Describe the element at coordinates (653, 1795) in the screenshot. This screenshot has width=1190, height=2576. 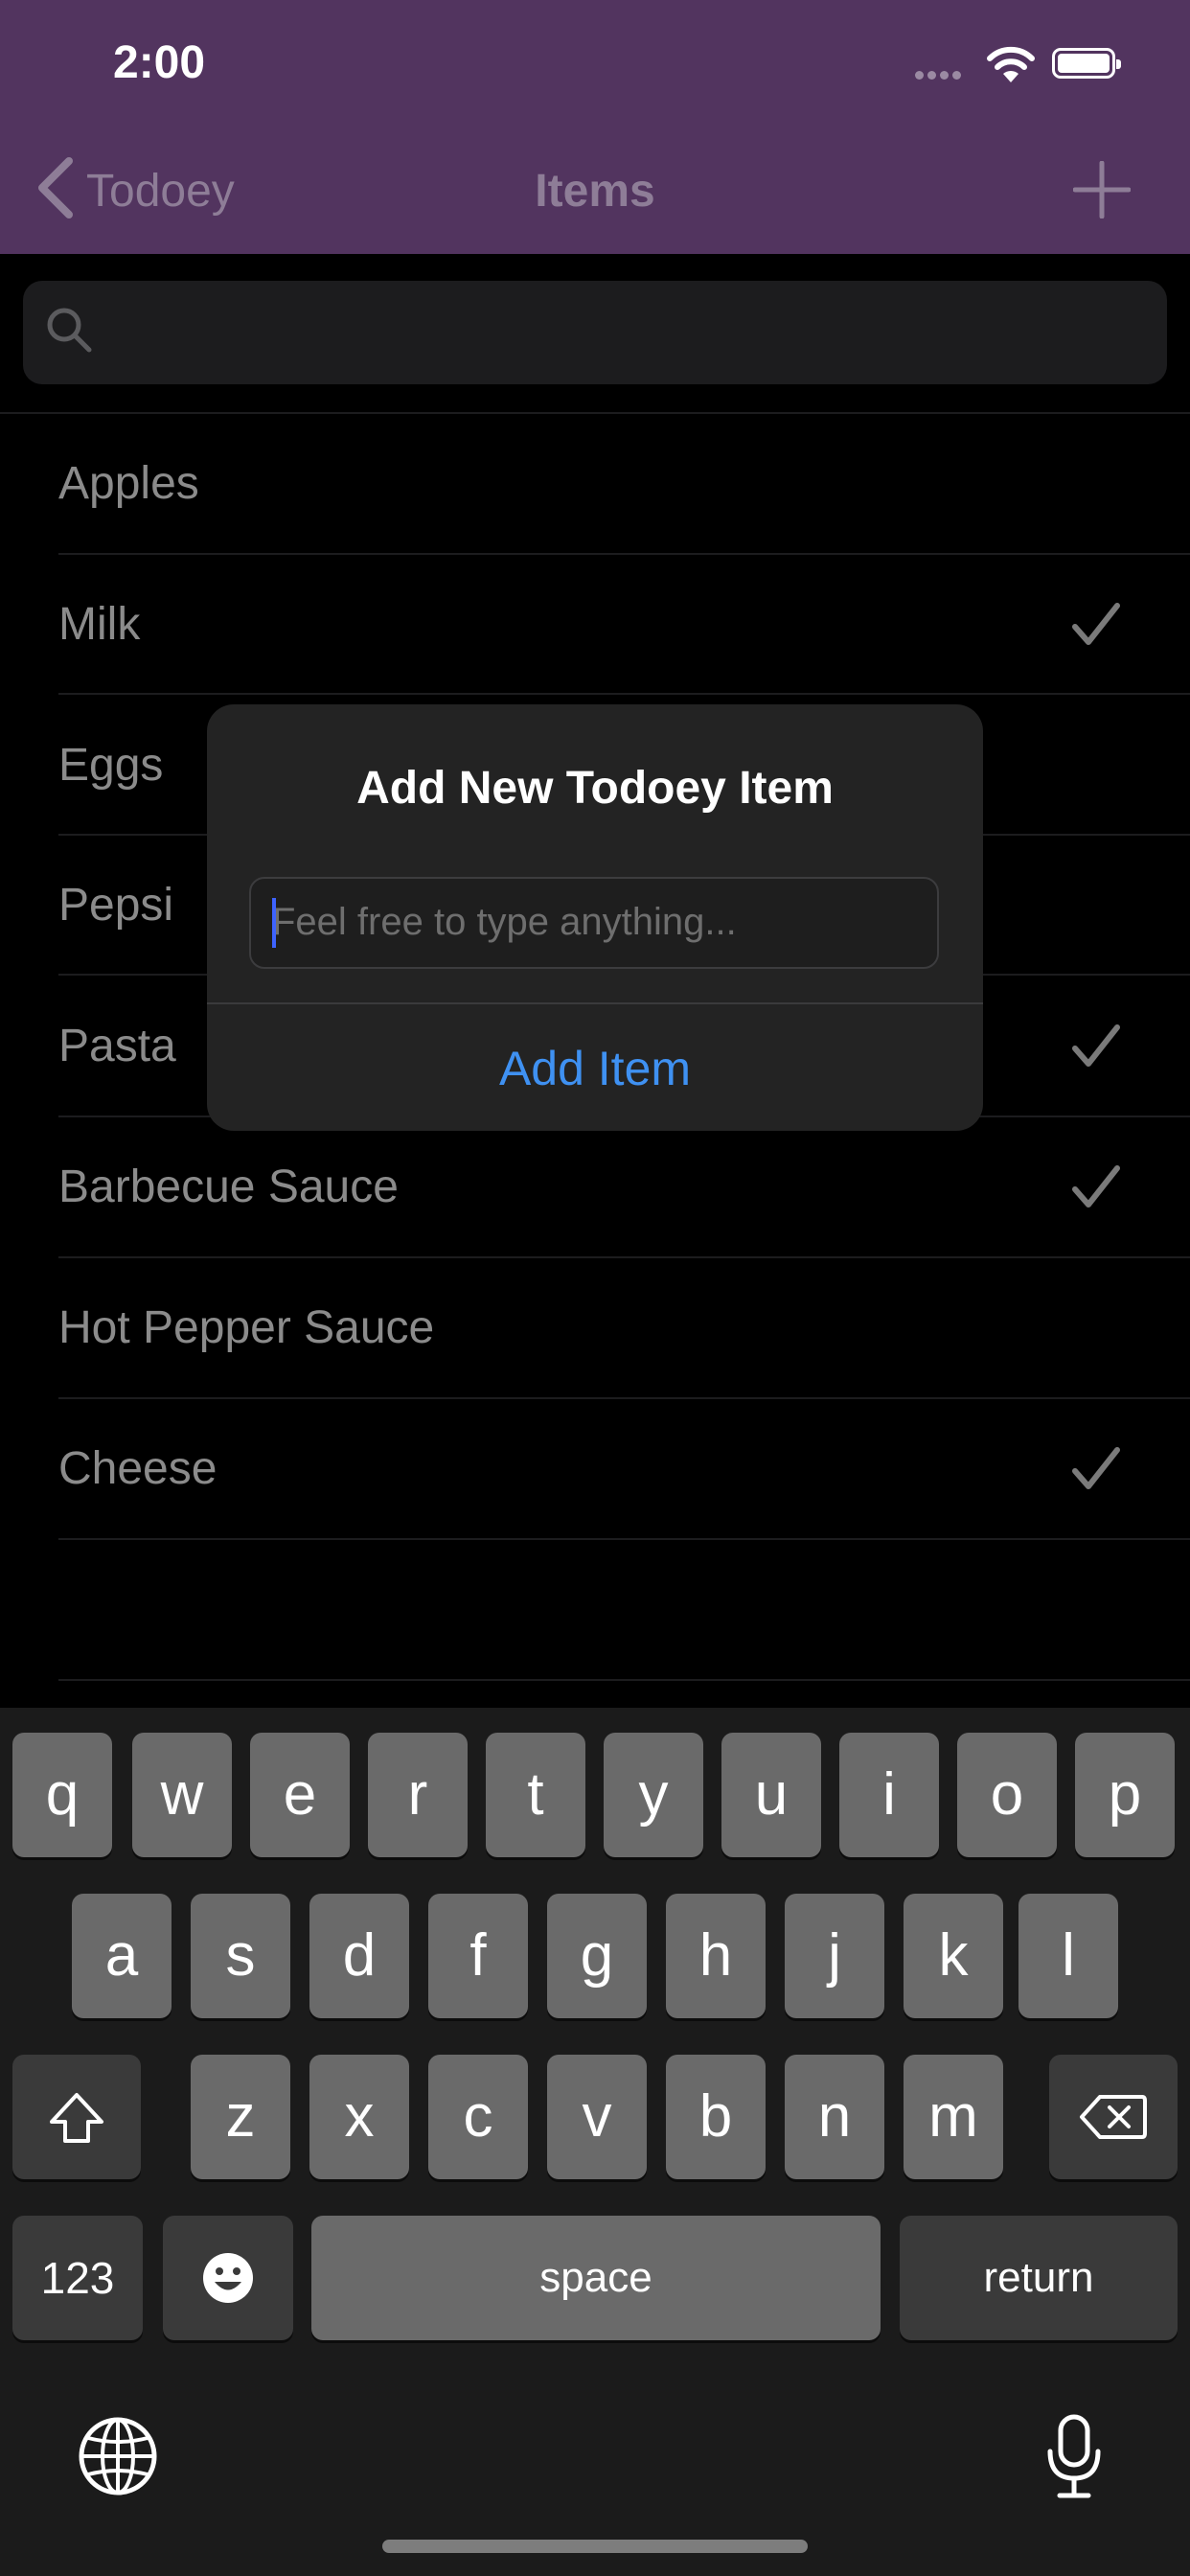
I see `key-y: y` at that location.